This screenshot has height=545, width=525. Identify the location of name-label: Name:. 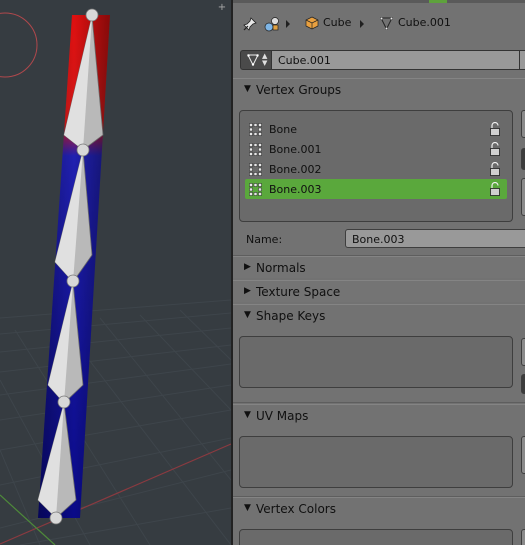
(264, 239).